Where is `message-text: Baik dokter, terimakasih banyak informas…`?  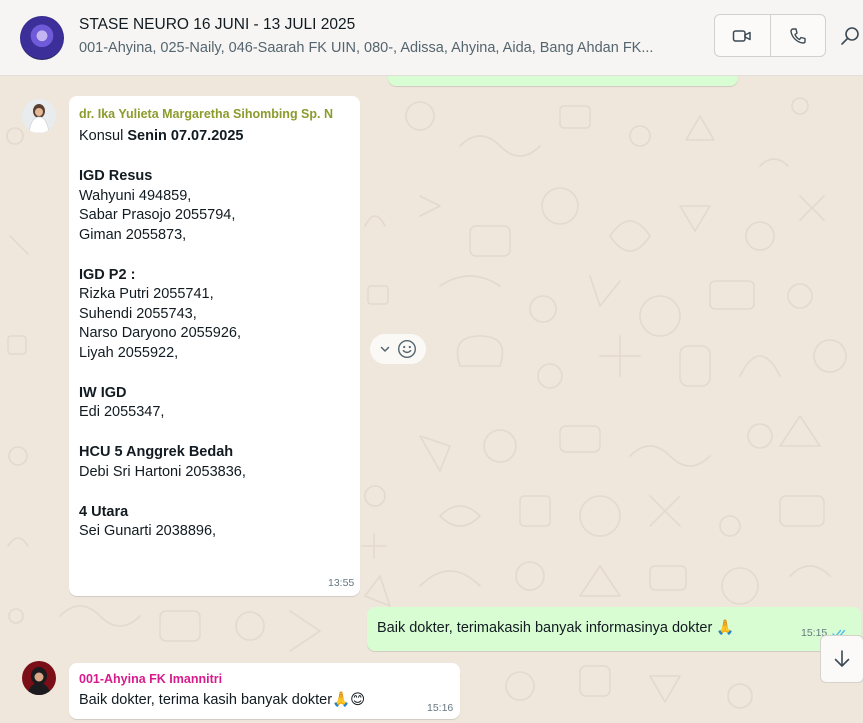
message-text: Baik dokter, terimakasih banyak informas… is located at coordinates (556, 628).